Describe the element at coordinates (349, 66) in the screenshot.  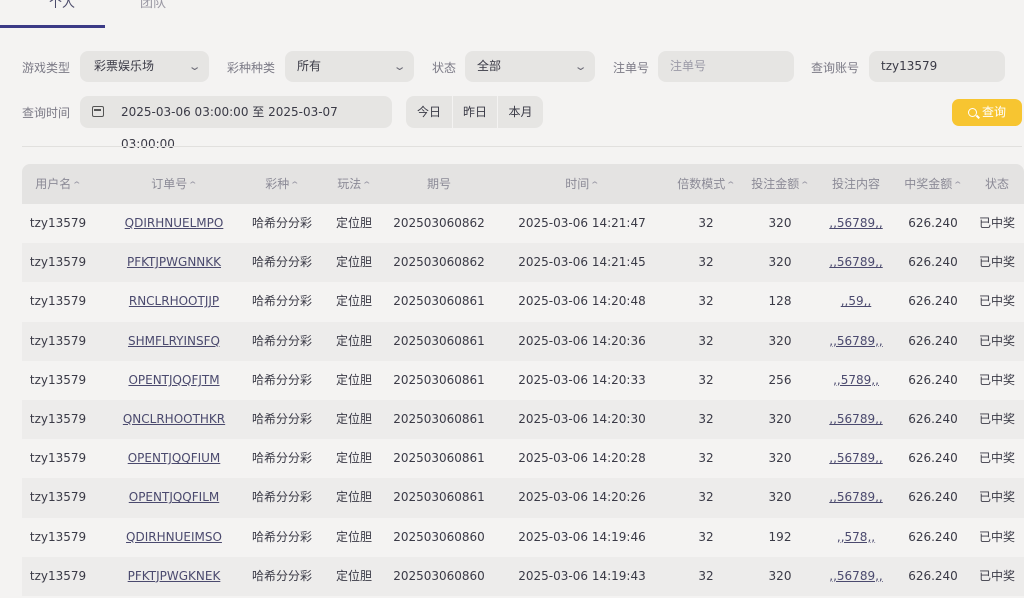
I see `lottery-kind-select: 所有 ⌄` at that location.